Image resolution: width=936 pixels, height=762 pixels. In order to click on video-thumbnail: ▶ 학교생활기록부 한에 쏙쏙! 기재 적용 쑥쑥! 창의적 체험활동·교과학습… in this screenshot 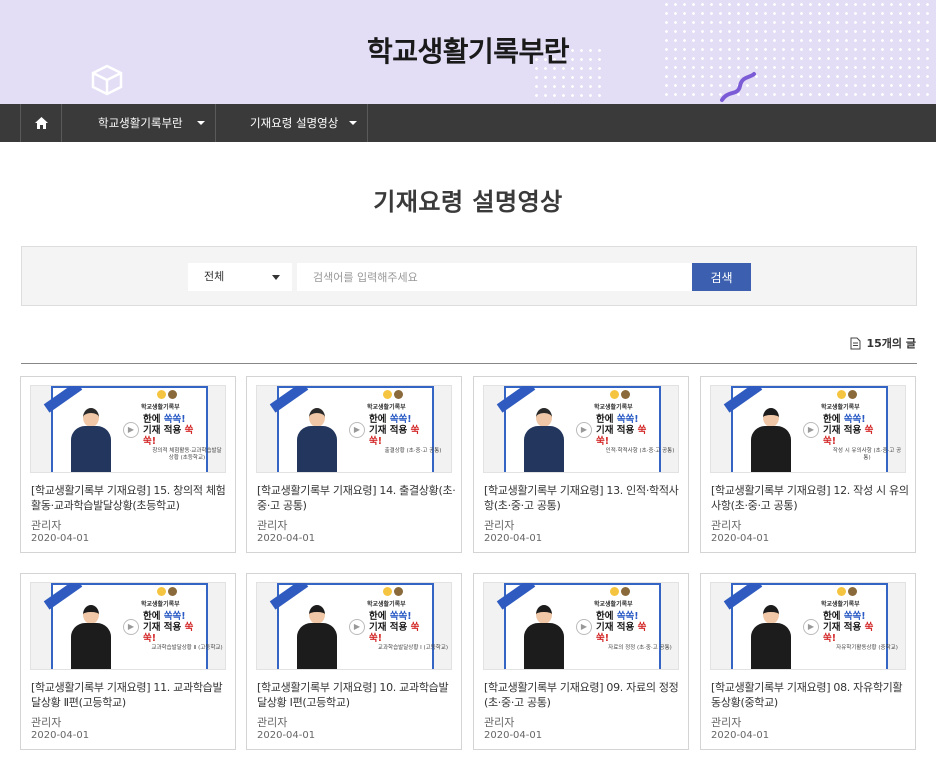, I will do `click(128, 429)`.